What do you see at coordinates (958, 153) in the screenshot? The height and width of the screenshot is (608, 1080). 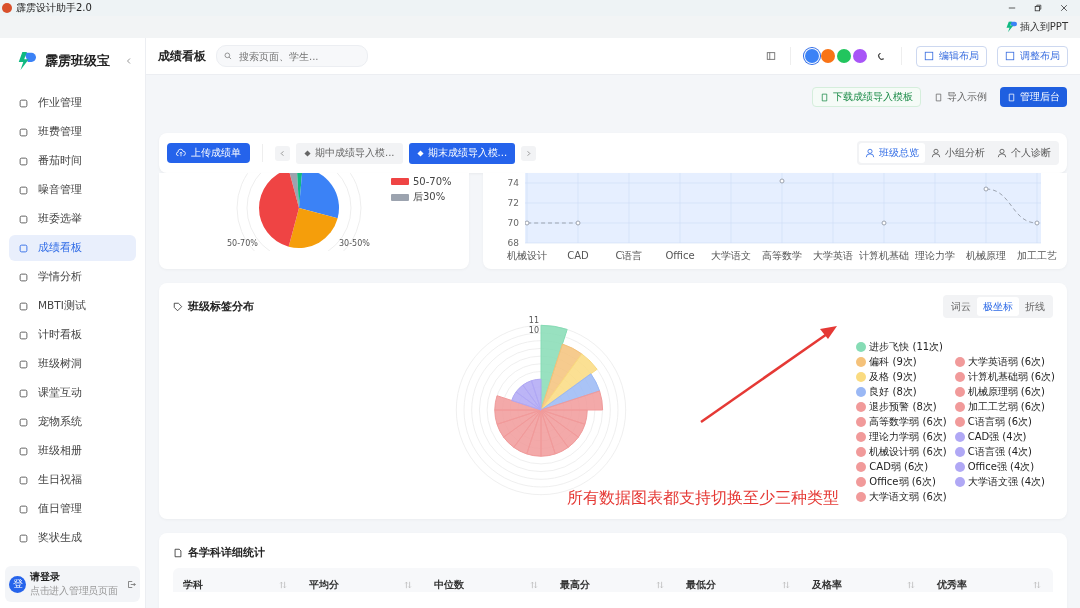 I see `view-tab: 小组分析` at bounding box center [958, 153].